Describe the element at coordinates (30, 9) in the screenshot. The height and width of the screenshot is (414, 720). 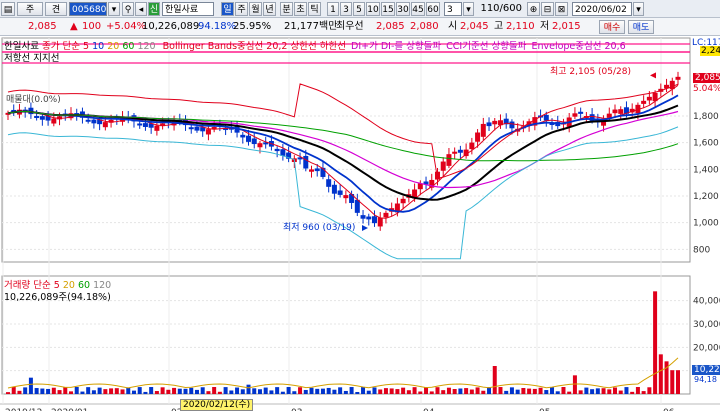
I see `market-select: 주` at that location.